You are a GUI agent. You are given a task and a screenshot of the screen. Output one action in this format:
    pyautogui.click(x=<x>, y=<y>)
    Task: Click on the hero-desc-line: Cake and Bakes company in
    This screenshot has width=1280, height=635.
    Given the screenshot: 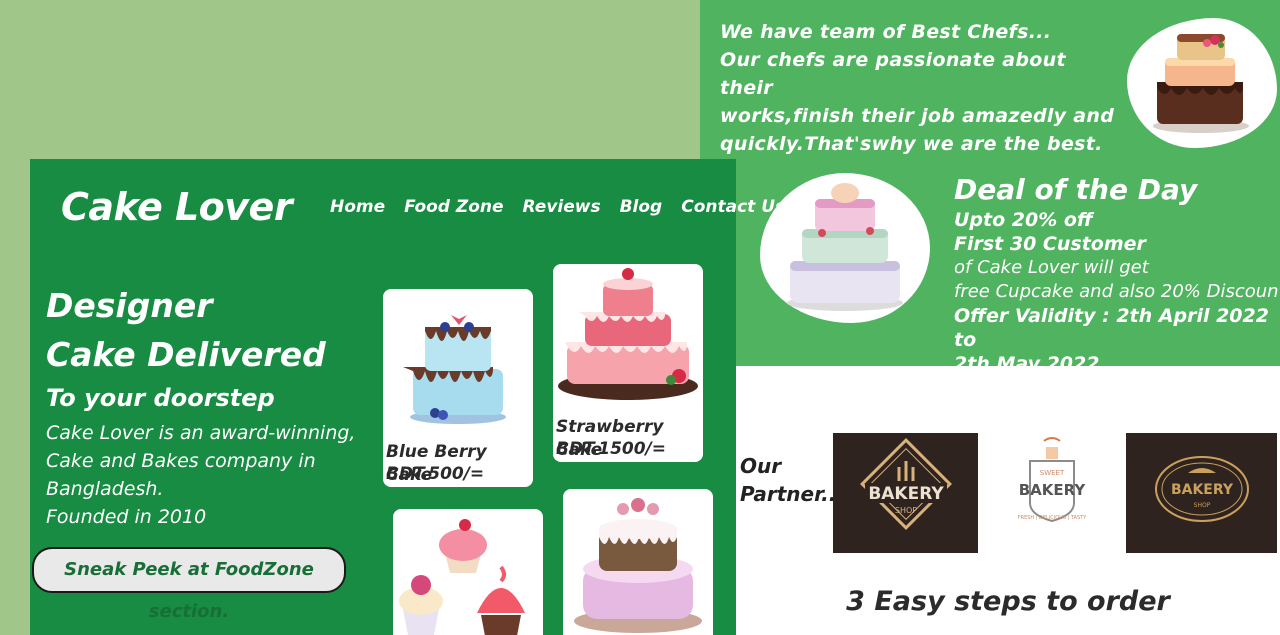 What is the action you would take?
    pyautogui.click(x=181, y=461)
    